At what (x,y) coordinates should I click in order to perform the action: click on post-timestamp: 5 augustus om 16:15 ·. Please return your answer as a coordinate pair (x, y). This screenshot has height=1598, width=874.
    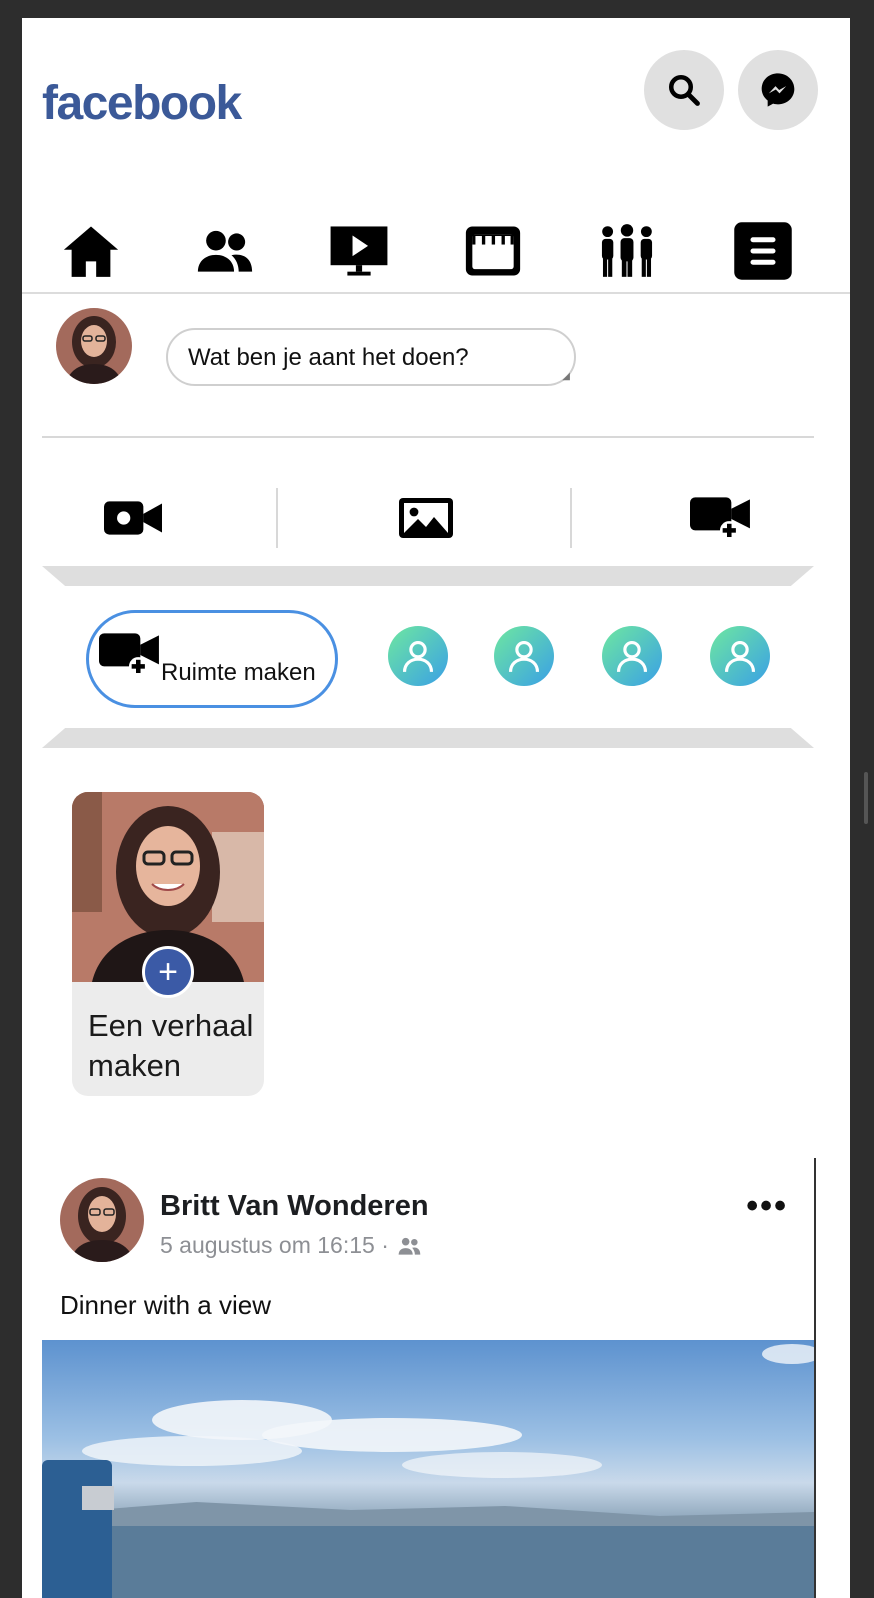
    Looking at the image, I should click on (274, 1245).